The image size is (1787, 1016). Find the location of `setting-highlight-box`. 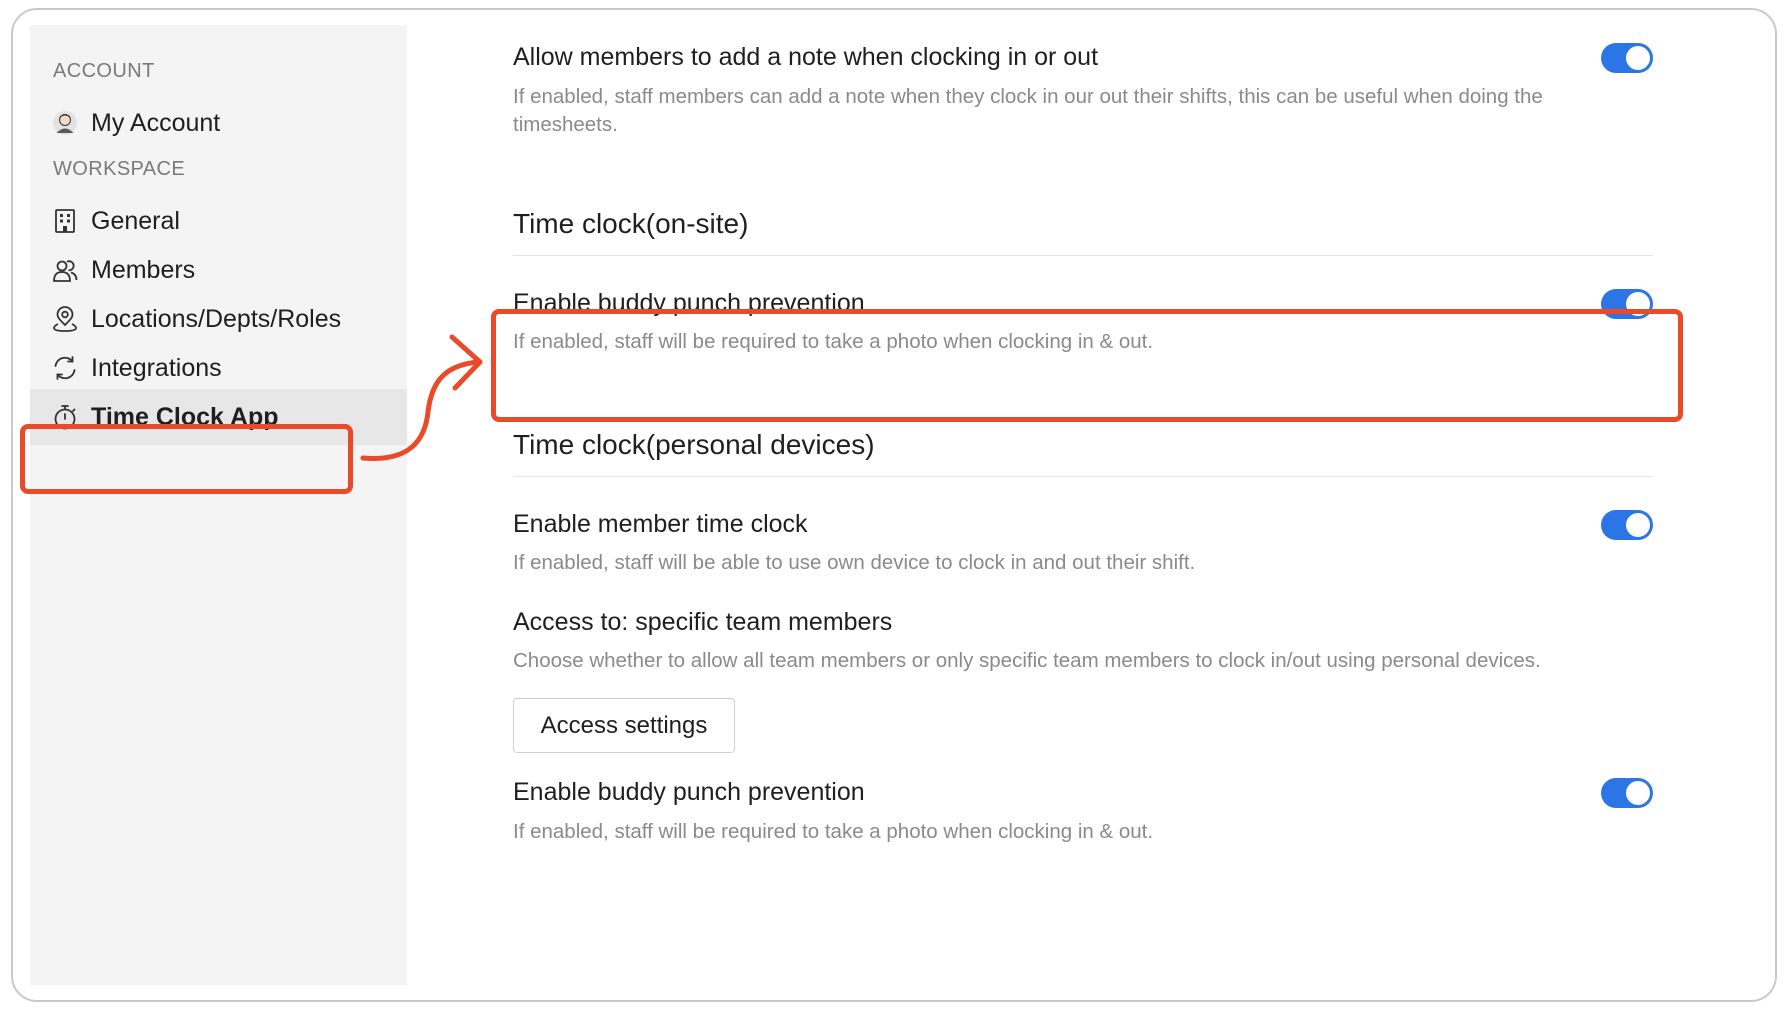

setting-highlight-box is located at coordinates (1087, 365).